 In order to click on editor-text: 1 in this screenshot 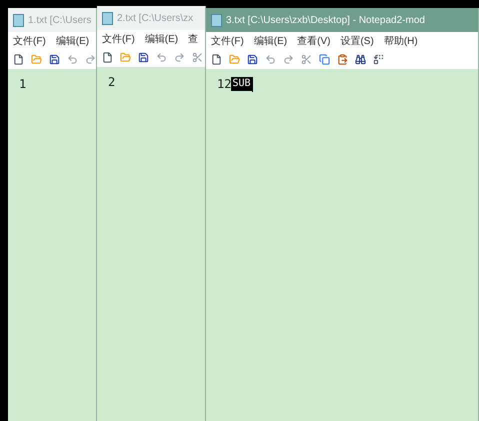, I will do `click(22, 84)`.